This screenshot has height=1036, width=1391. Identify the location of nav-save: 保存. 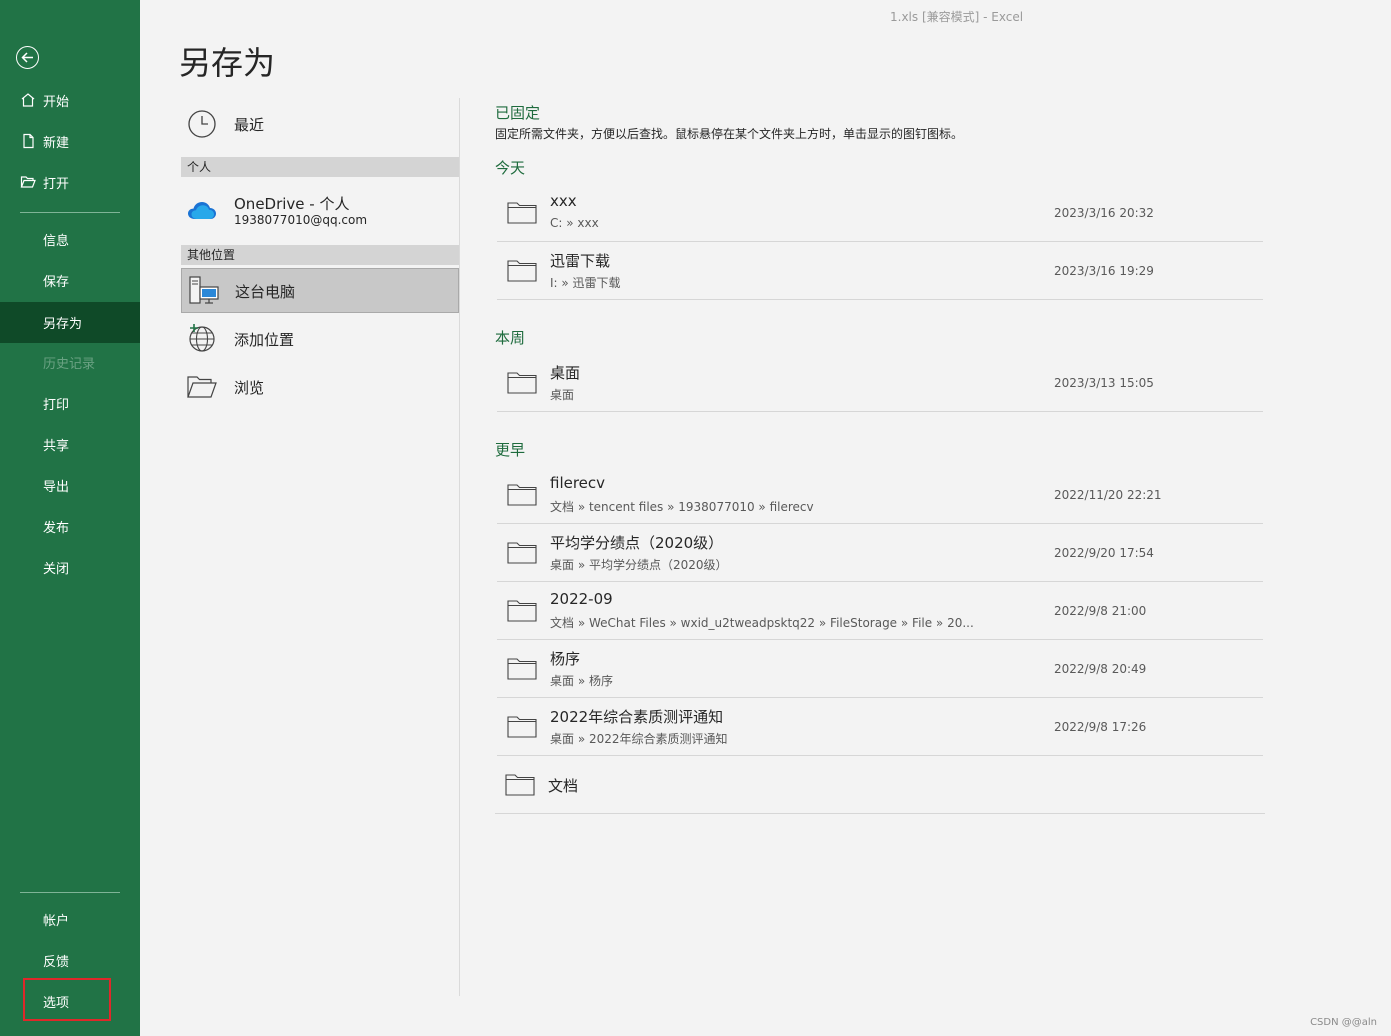
(70, 280).